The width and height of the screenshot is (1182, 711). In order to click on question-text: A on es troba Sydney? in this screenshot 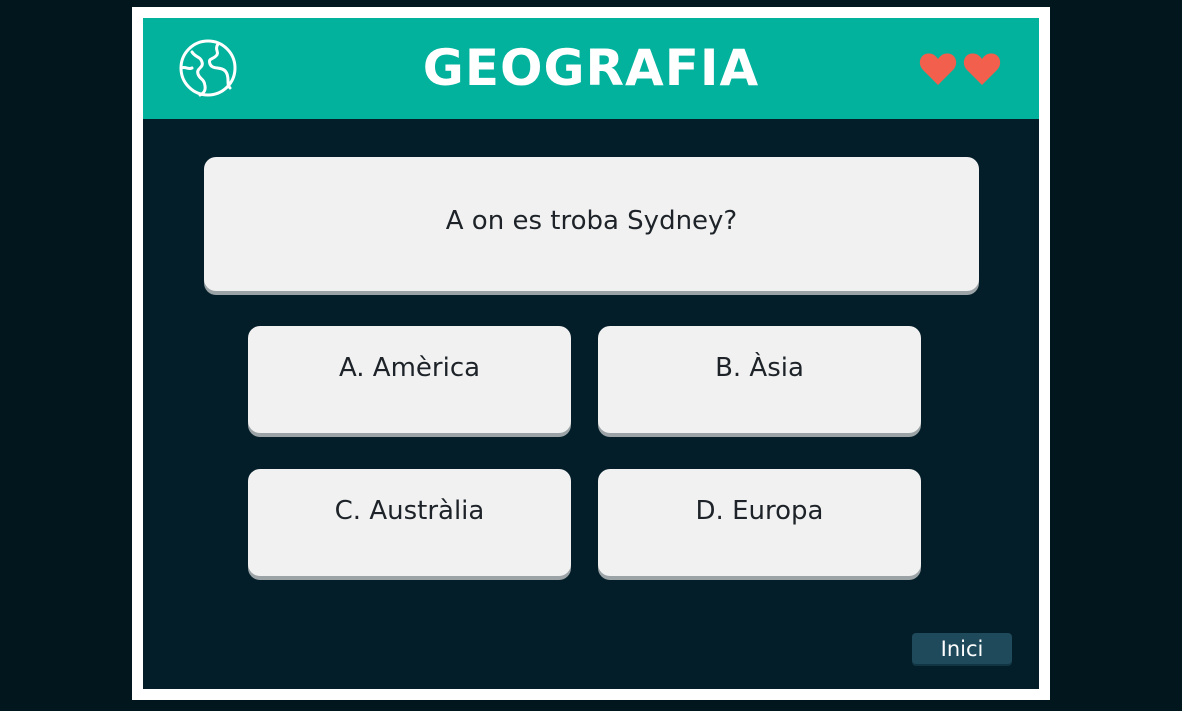, I will do `click(591, 221)`.